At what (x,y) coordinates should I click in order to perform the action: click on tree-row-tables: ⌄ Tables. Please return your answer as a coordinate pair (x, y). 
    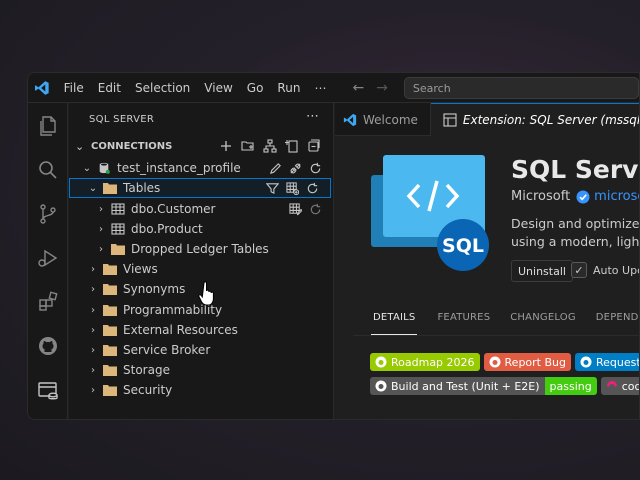
    Looking at the image, I should click on (200, 188).